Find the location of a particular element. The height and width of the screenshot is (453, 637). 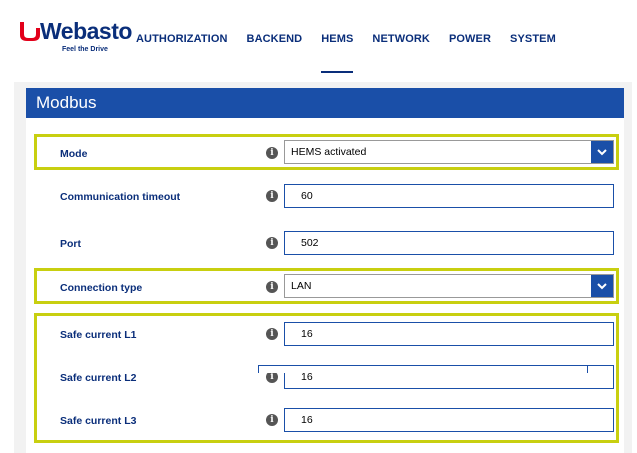

safe-current-l1-label: Safe current L1 is located at coordinates (98, 335).